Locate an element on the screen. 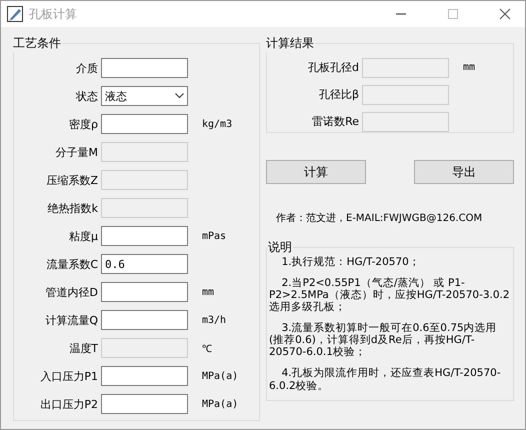 The image size is (526, 430). window-title: 孔板计算 is located at coordinates (53, 14).